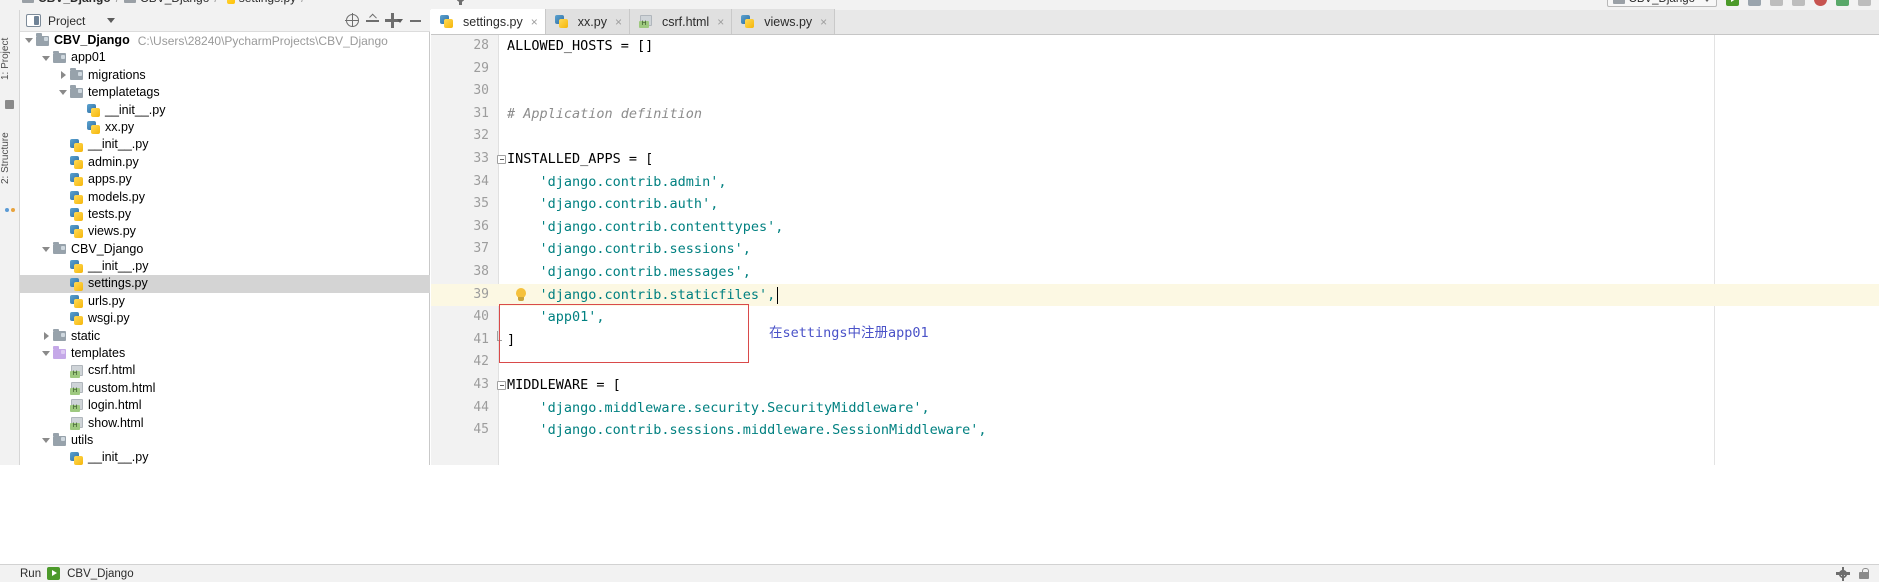 Image resolution: width=1879 pixels, height=582 pixels. Describe the element at coordinates (1661, 3) in the screenshot. I see `run-configuration-chip: CBV_Django` at that location.